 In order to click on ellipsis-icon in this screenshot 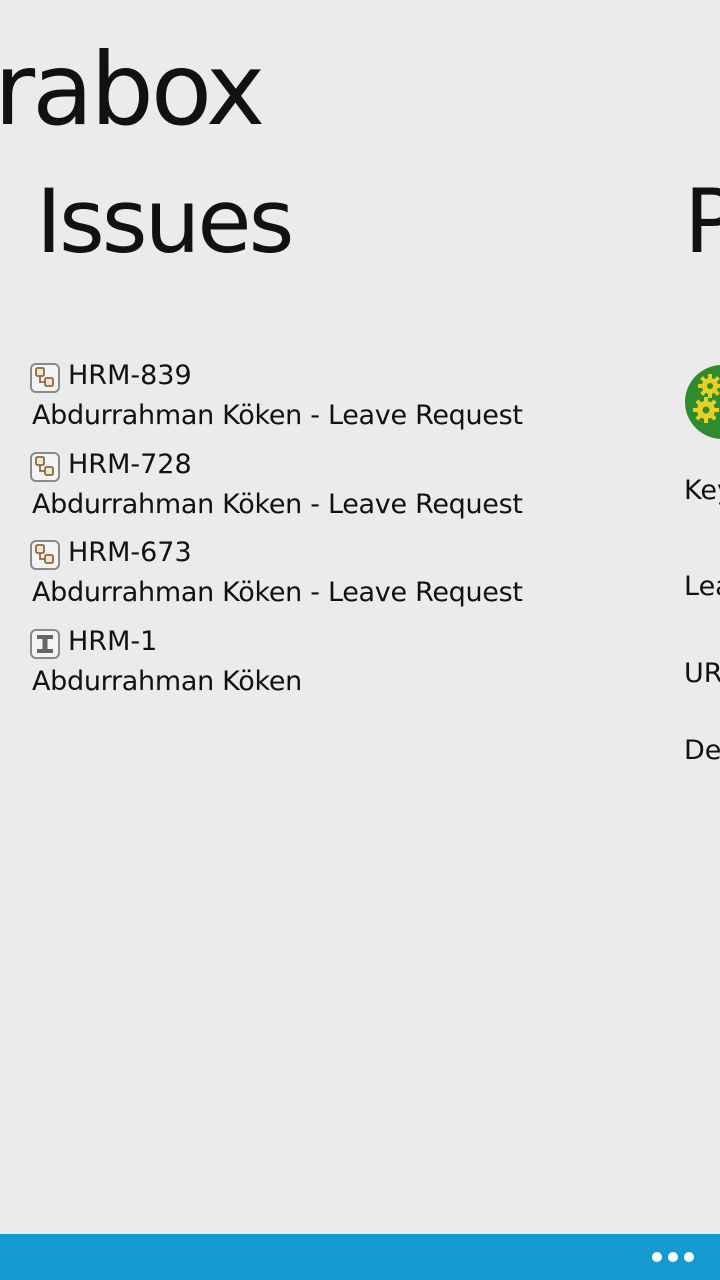, I will do `click(664, 1257)`.